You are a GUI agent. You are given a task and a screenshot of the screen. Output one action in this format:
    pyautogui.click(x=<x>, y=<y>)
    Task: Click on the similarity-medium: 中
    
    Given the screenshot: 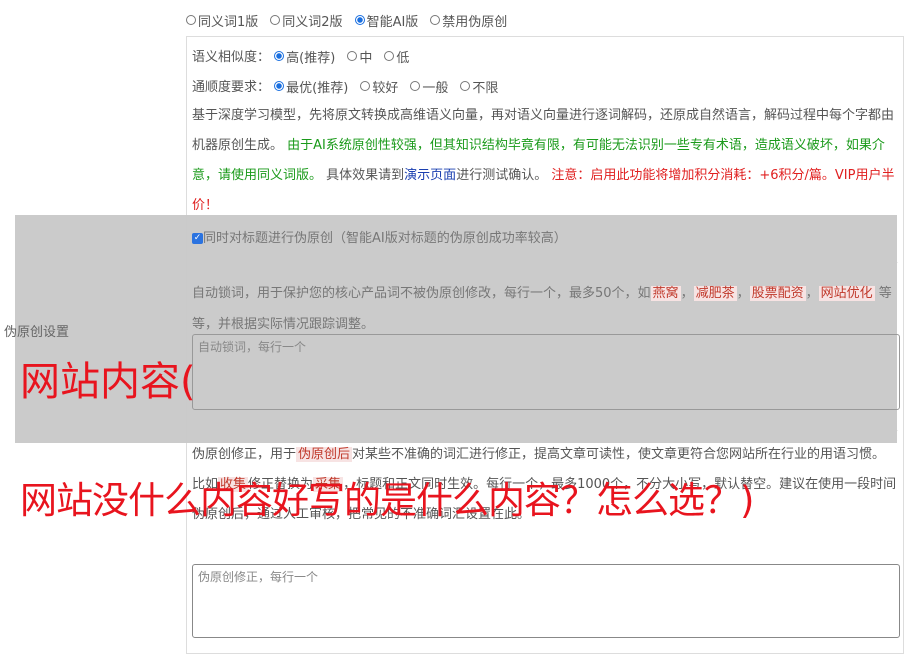 What is the action you would take?
    pyautogui.click(x=359, y=56)
    